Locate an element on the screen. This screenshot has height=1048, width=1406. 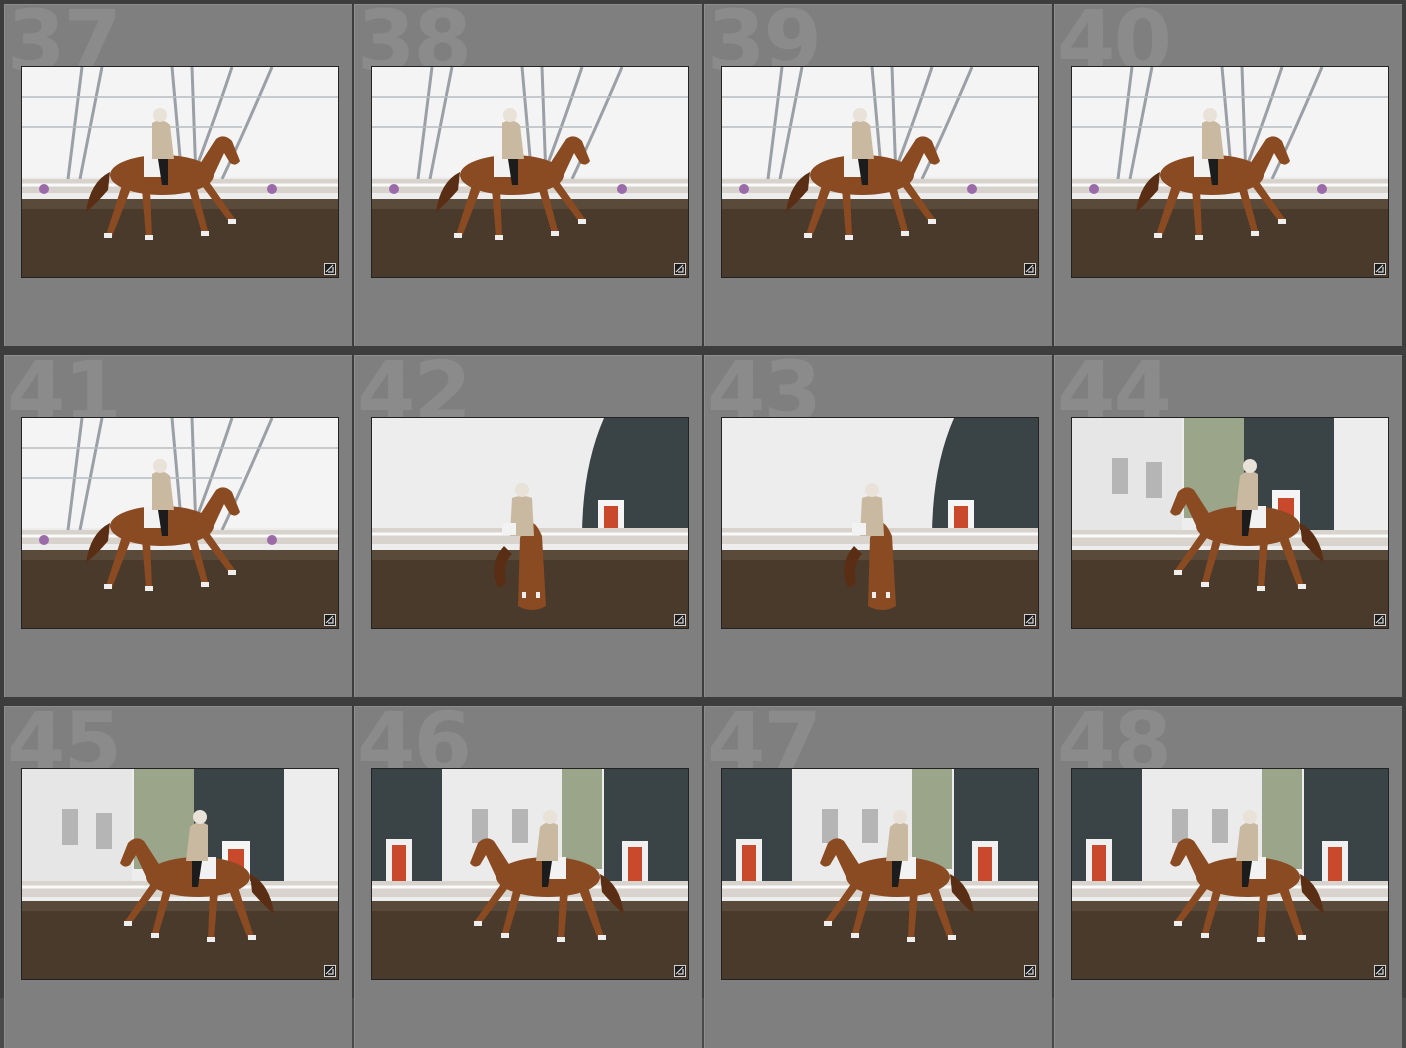
grid-cell: 42 is located at coordinates (528, 526).